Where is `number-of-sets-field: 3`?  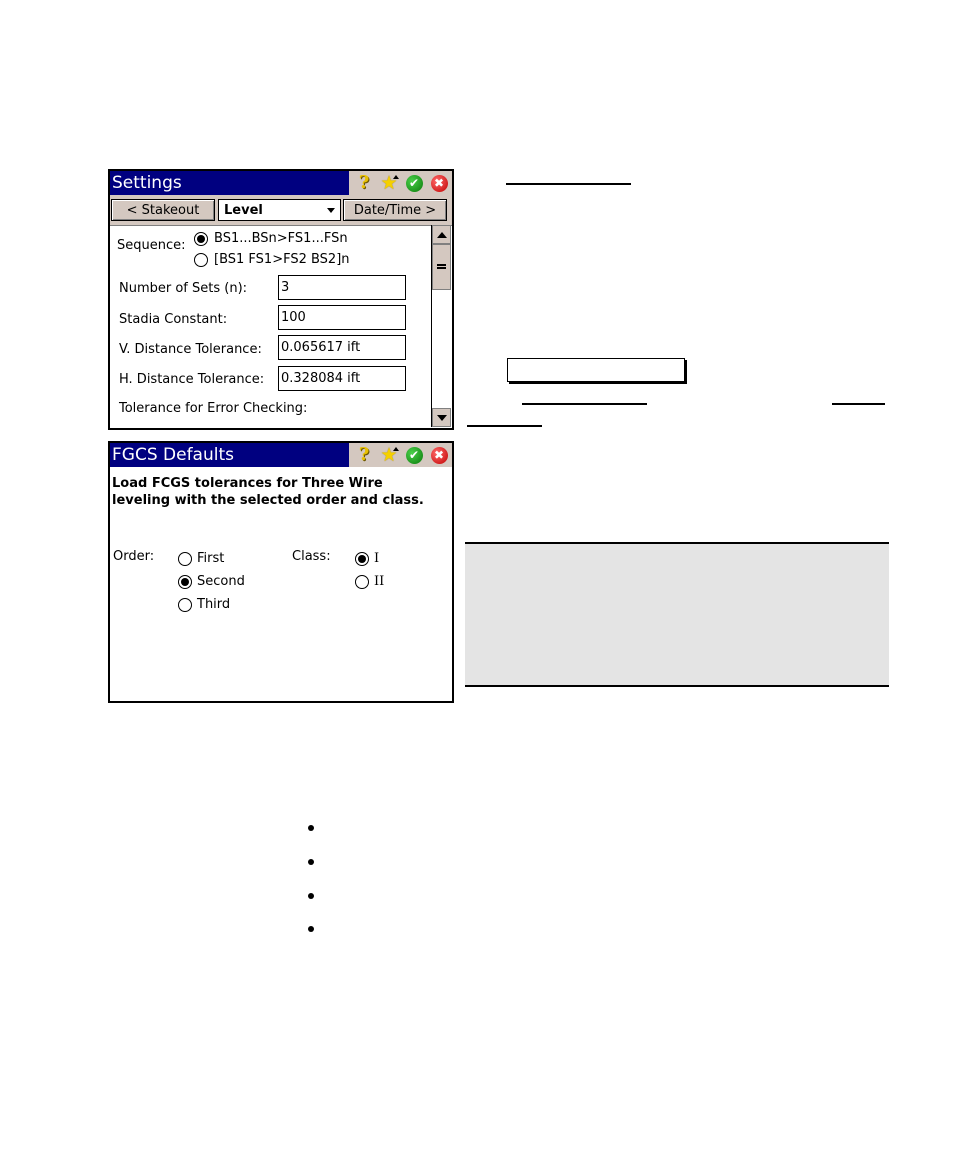
number-of-sets-field: 3 is located at coordinates (342, 287).